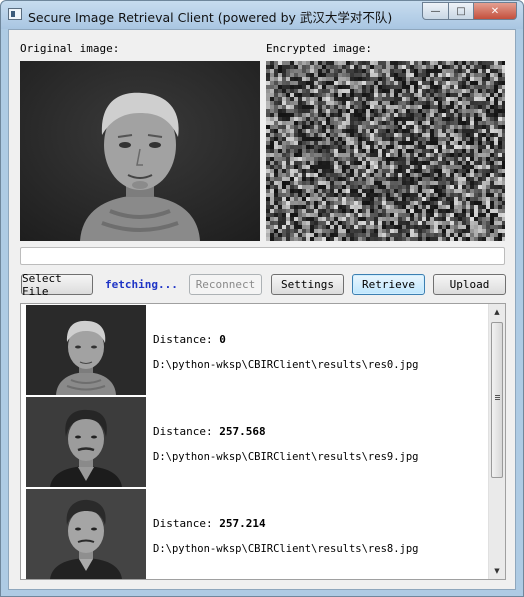 This screenshot has width=524, height=597. What do you see at coordinates (469, 284) in the screenshot?
I see `upload-button: Upload` at bounding box center [469, 284].